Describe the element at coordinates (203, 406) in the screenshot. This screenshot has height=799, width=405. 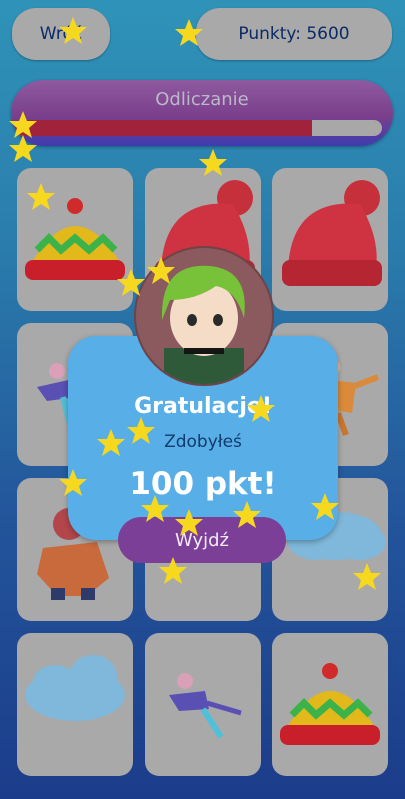
I see `dialog-title: Gratulacje!` at that location.